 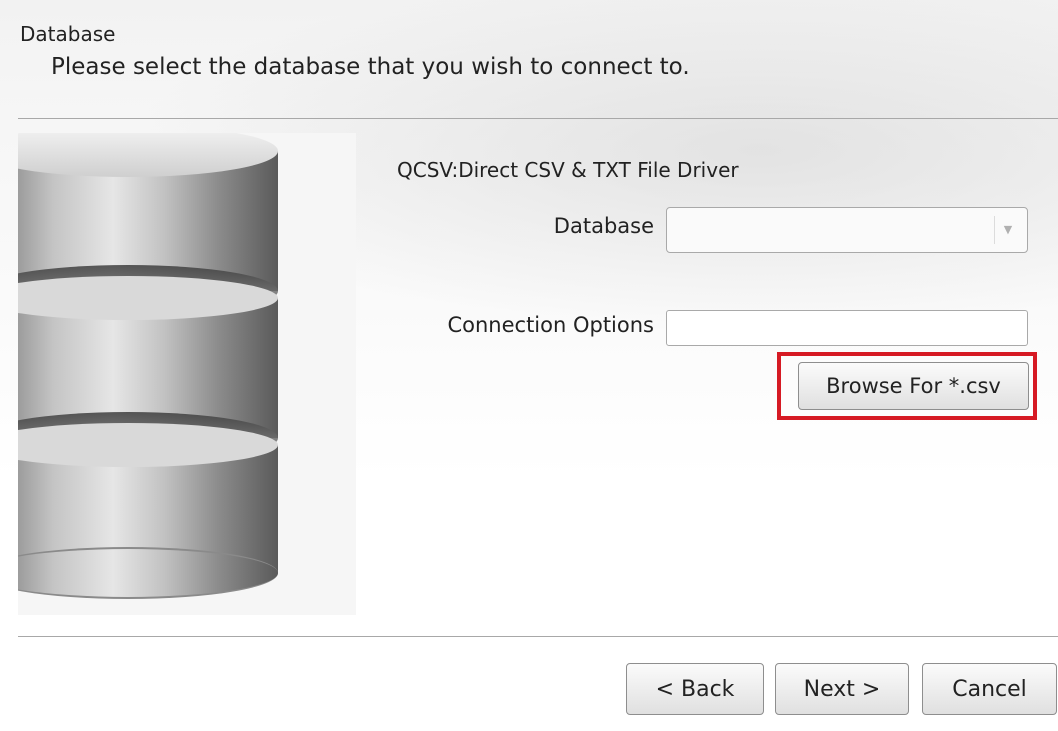 What do you see at coordinates (603, 226) in the screenshot?
I see `database-label: Database` at bounding box center [603, 226].